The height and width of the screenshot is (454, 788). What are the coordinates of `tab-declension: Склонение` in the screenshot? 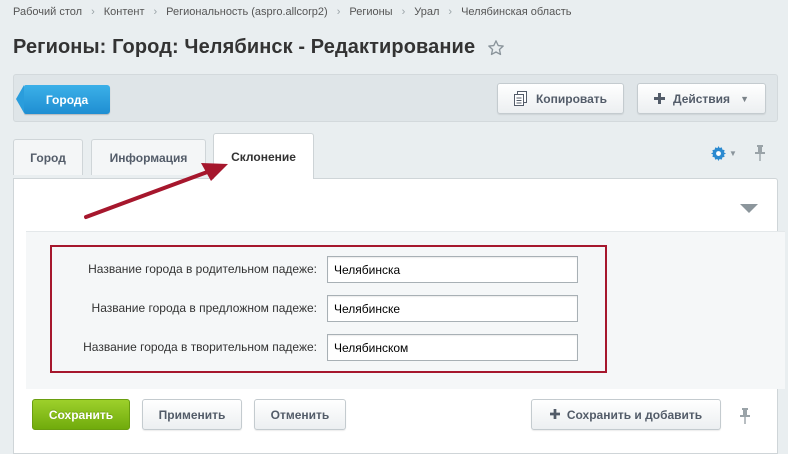 It's located at (263, 156).